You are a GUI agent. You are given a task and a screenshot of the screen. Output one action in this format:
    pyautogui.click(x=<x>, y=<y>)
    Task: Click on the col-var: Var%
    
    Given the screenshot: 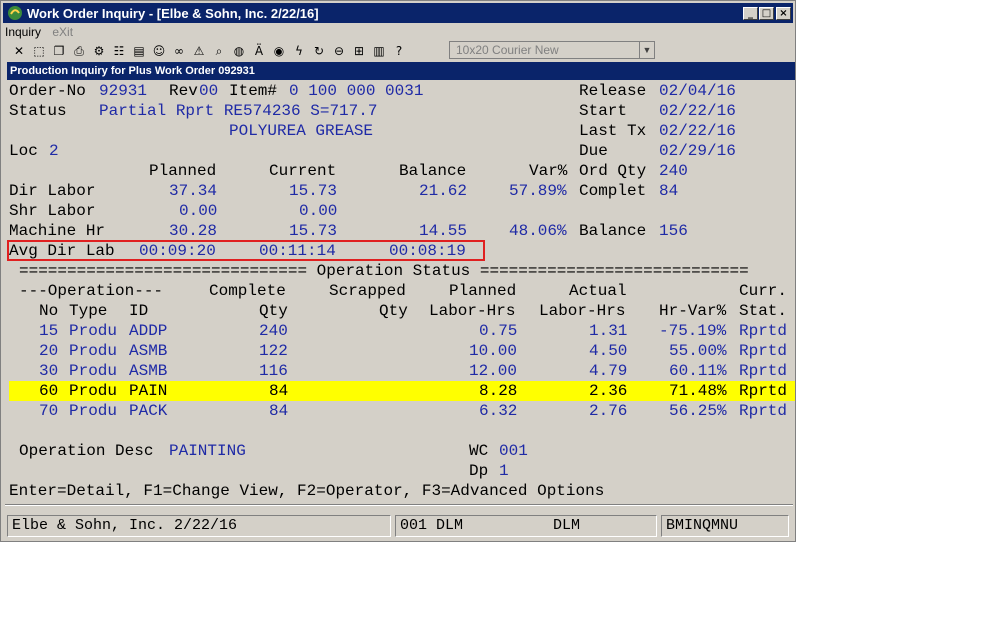 What is the action you would take?
    pyautogui.click(x=548, y=171)
    